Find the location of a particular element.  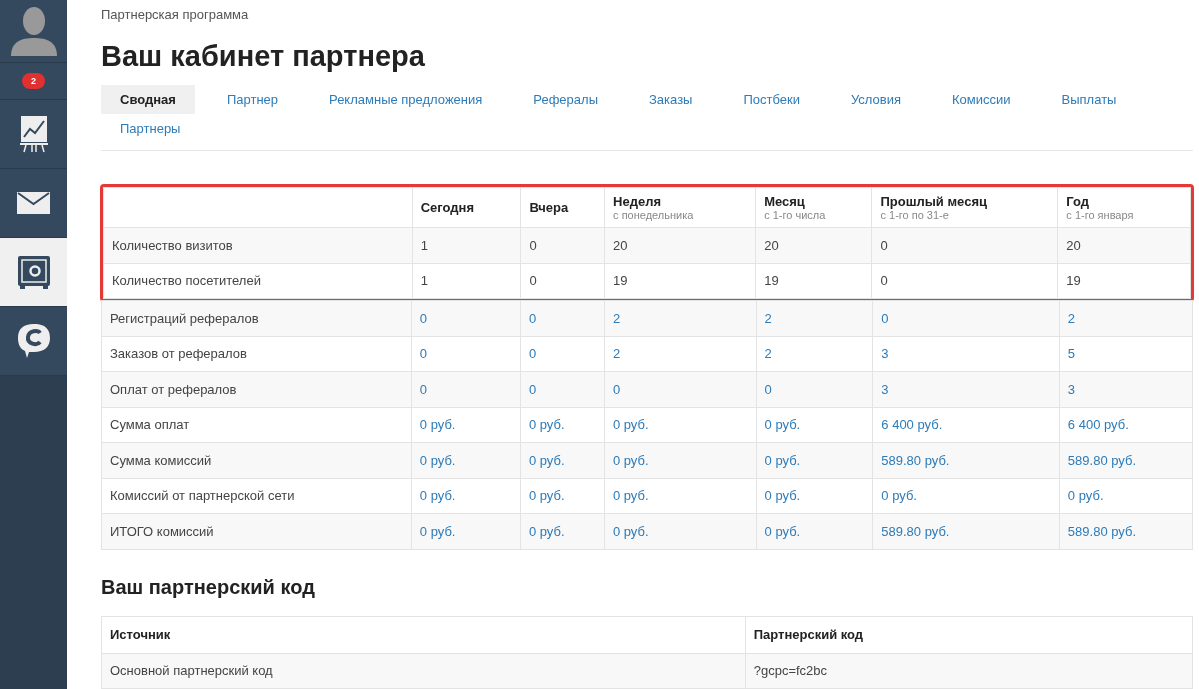

section-title: Ваш партнерский код is located at coordinates (208, 587).